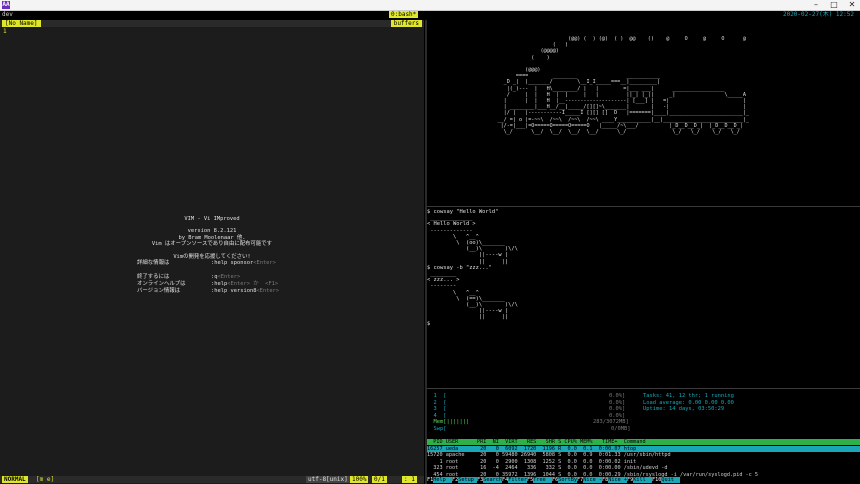  I want to click on htop-cpu-3-value: 0.0%], so click(617, 409).